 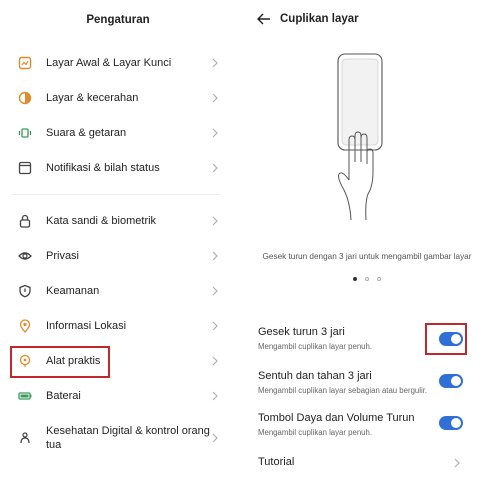 What do you see at coordinates (128, 438) in the screenshot?
I see `settings-item-label: Kesehatan Digital & kontrol orang tua` at bounding box center [128, 438].